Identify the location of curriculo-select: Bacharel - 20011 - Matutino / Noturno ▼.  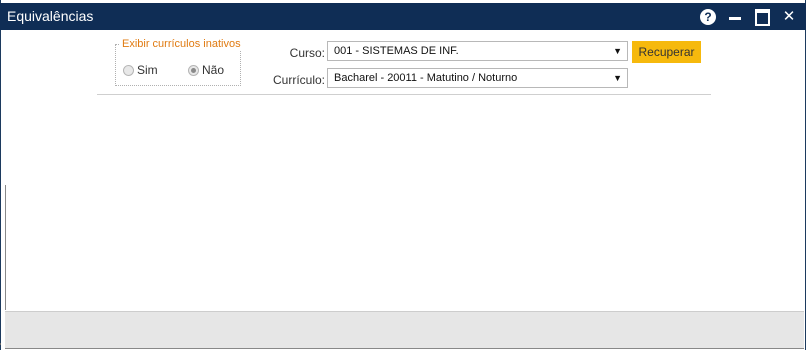
(477, 78).